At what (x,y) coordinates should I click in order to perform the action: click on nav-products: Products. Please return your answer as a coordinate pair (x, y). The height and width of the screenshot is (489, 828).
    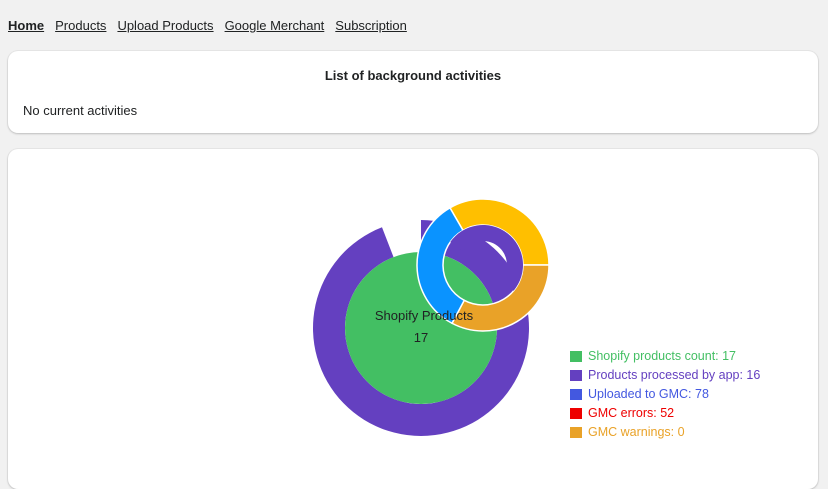
    Looking at the image, I should click on (80, 25).